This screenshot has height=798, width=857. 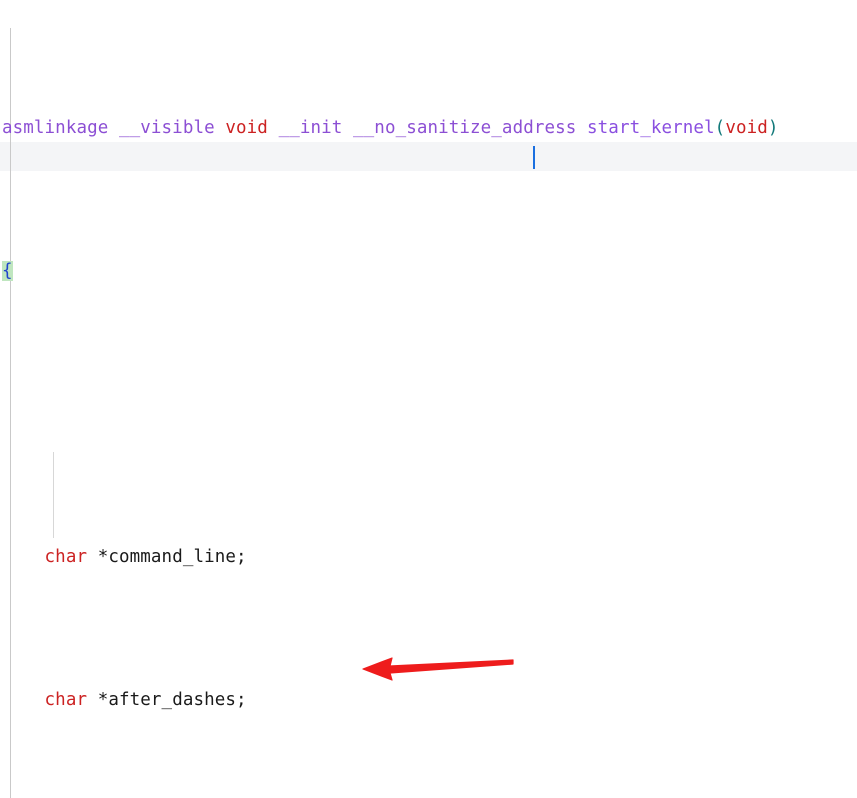 What do you see at coordinates (246, 128) in the screenshot?
I see `token-return-type: void` at bounding box center [246, 128].